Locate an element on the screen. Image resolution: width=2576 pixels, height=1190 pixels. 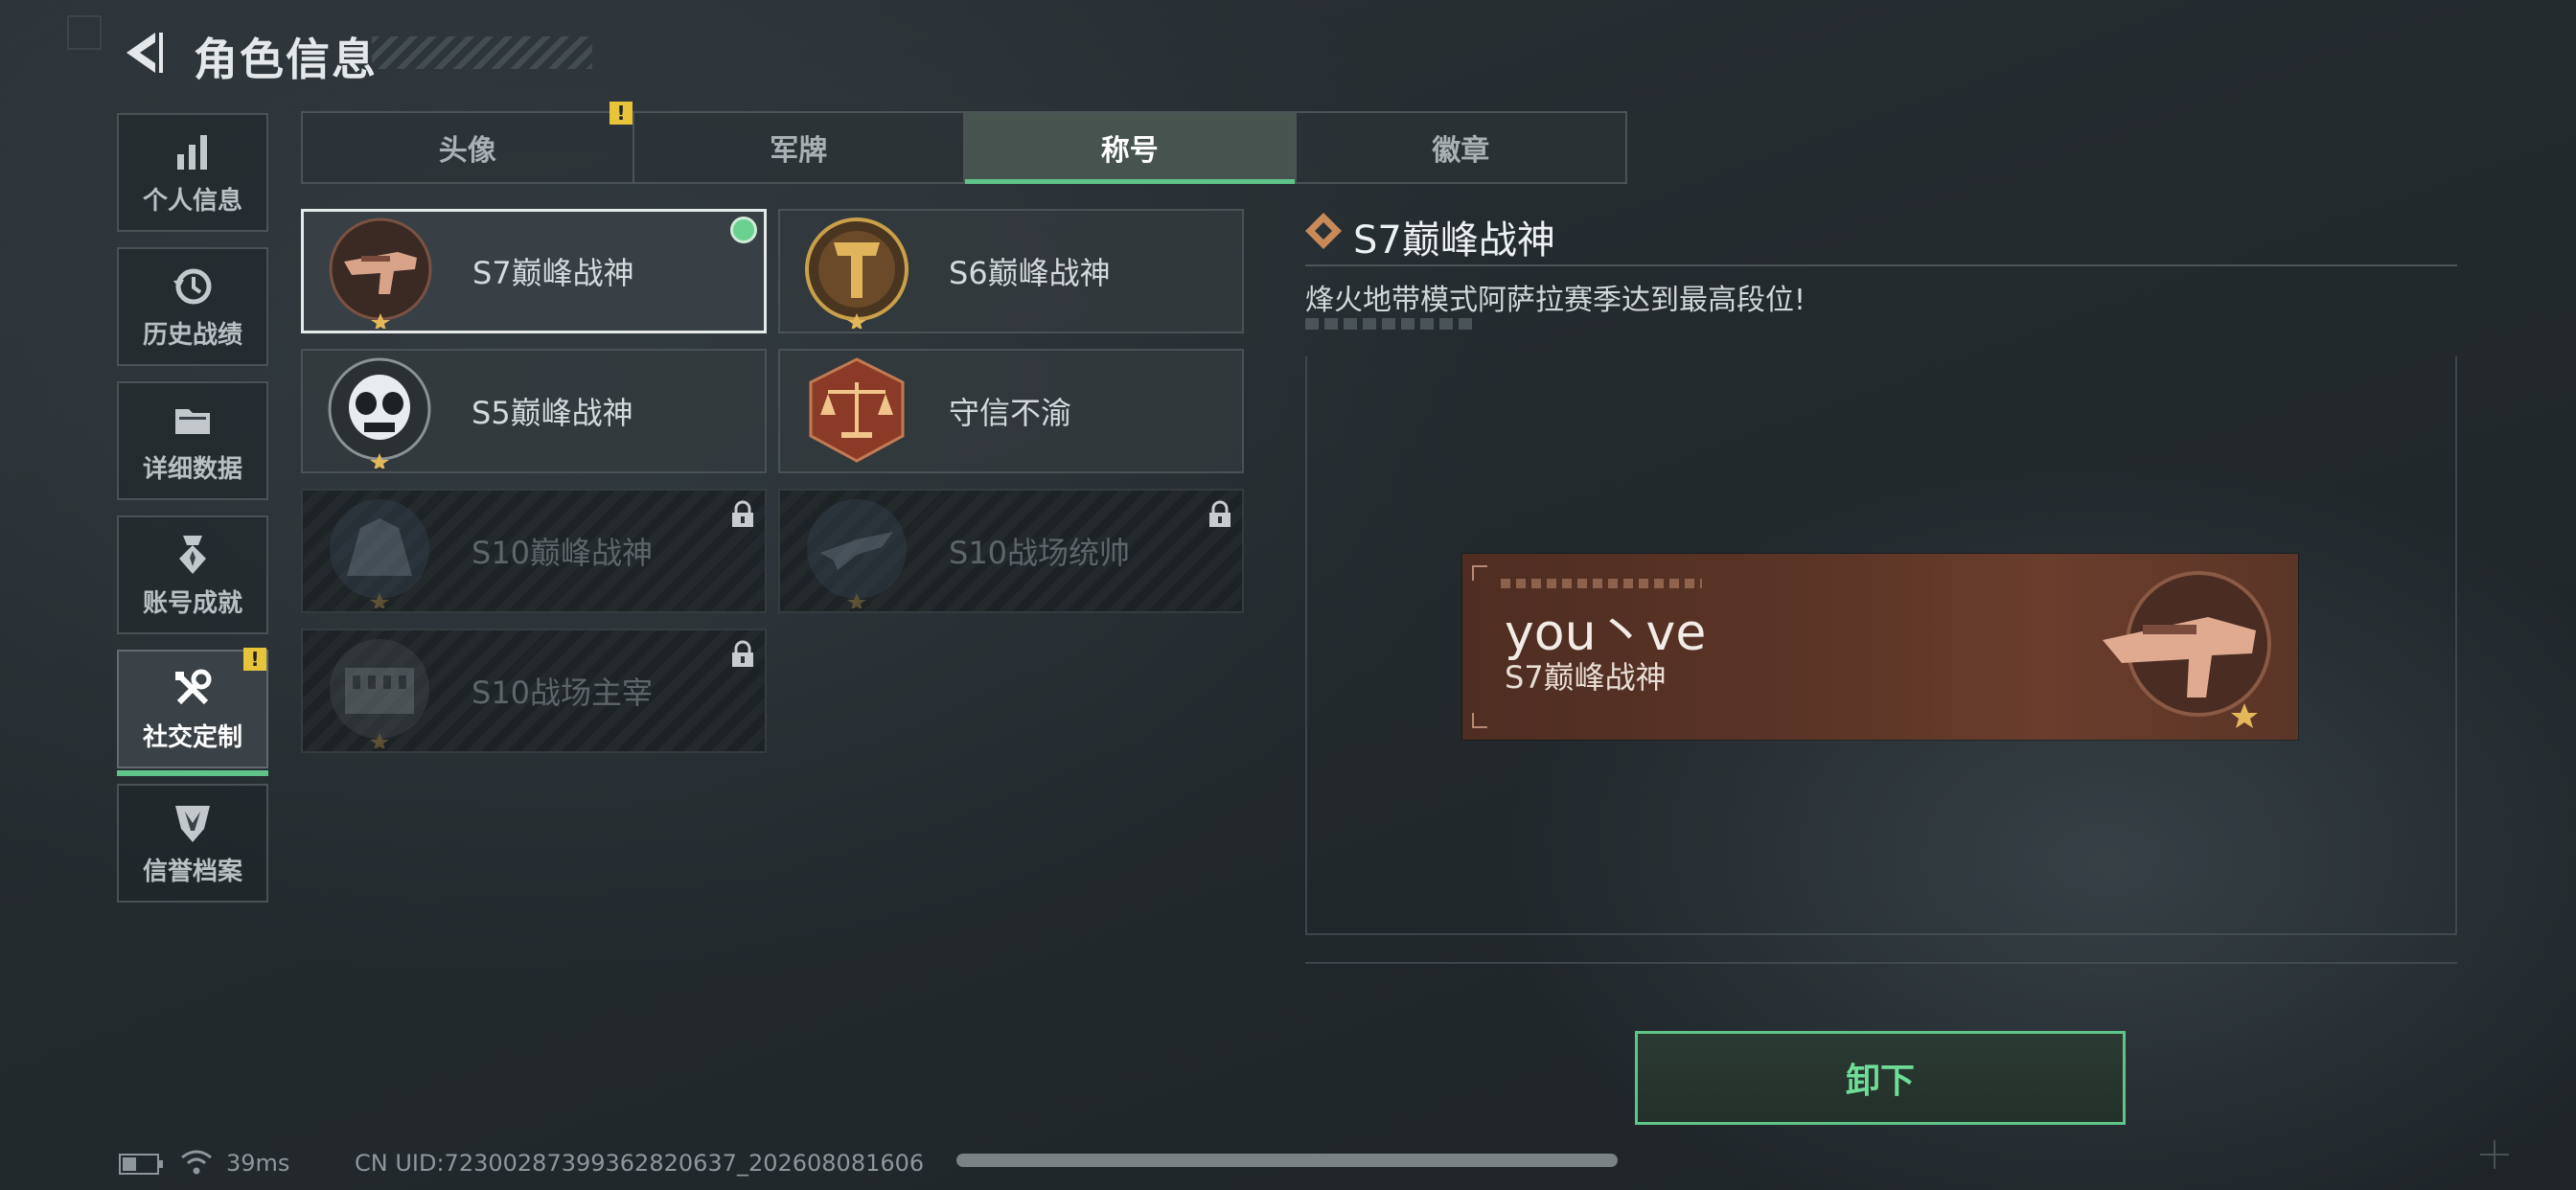
folder-icon is located at coordinates (193, 421).